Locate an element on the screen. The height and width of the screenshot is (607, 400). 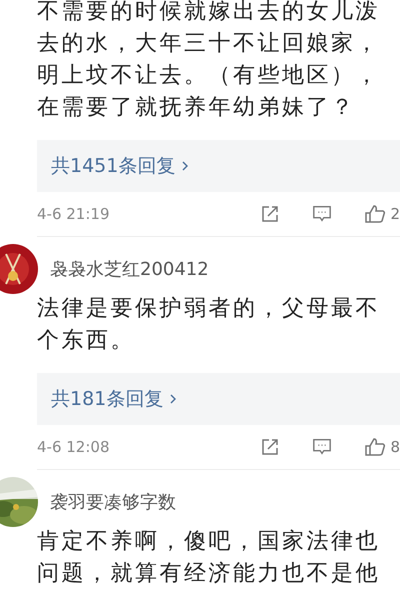
comment-text: 明上坟不让去。（有些地区）， is located at coordinates (209, 76).